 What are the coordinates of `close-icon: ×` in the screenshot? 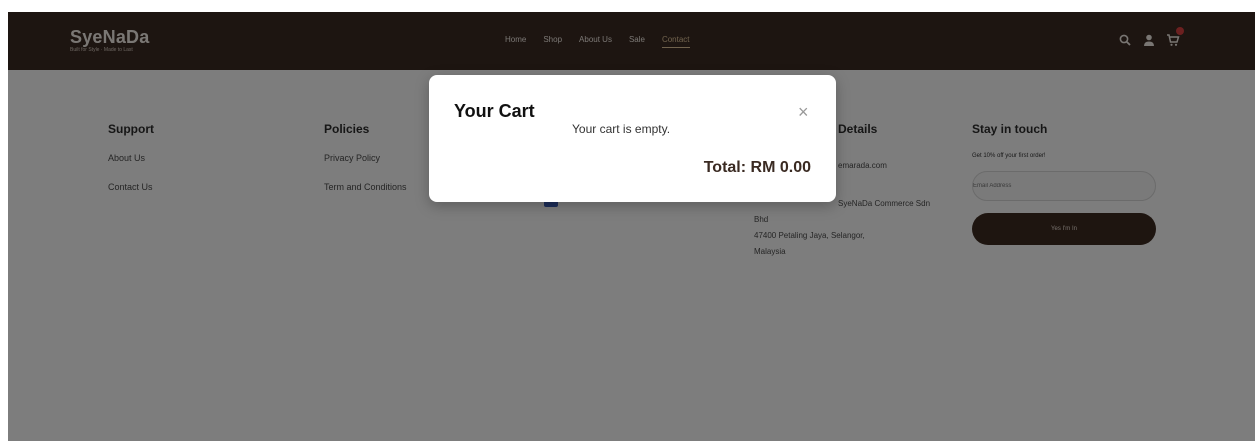 It's located at (803, 112).